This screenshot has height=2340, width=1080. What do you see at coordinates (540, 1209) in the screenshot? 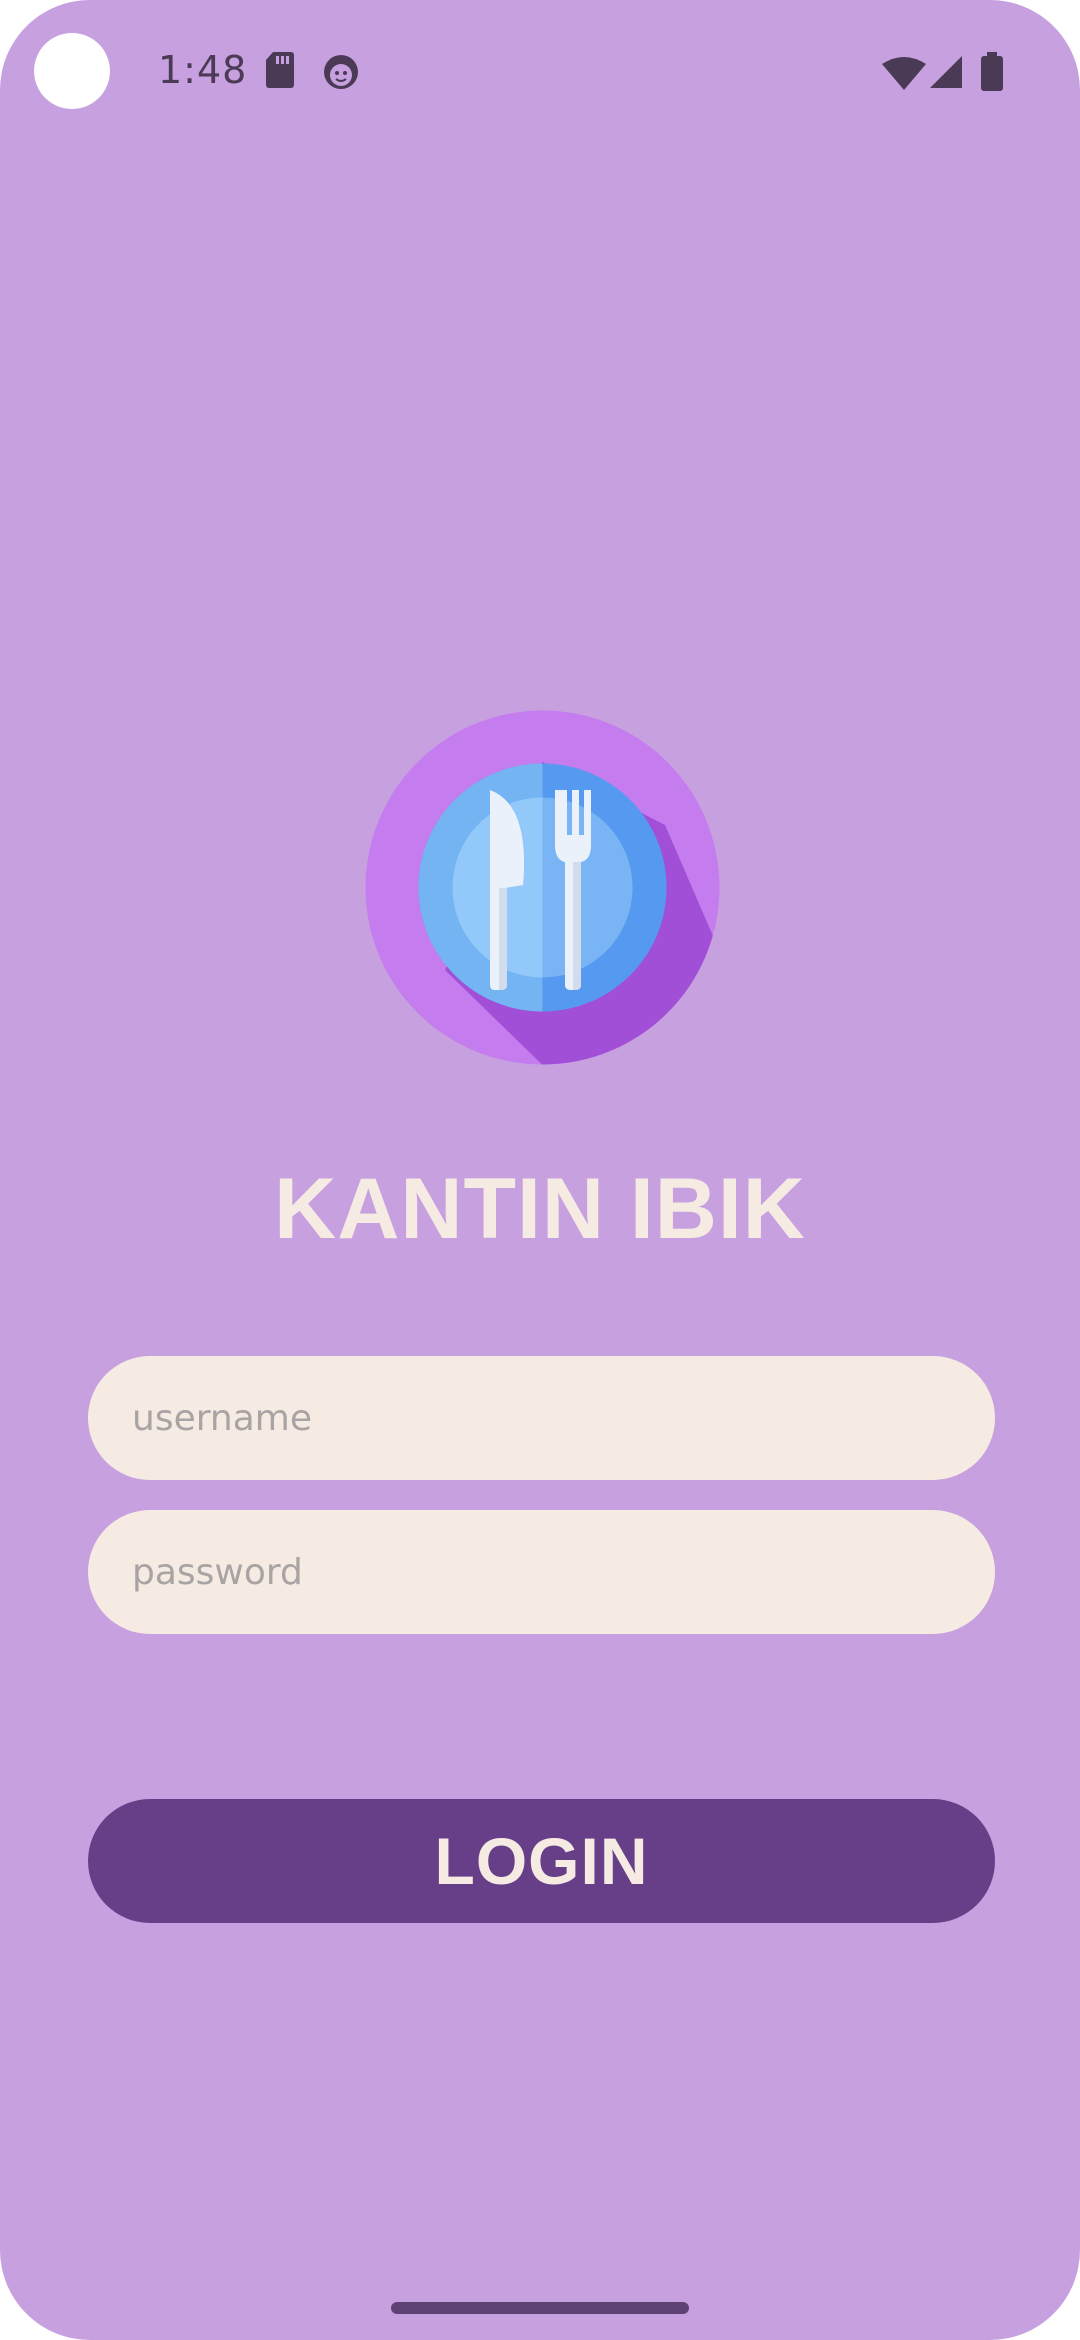
I see `app-title: KANTIN IBIK` at bounding box center [540, 1209].